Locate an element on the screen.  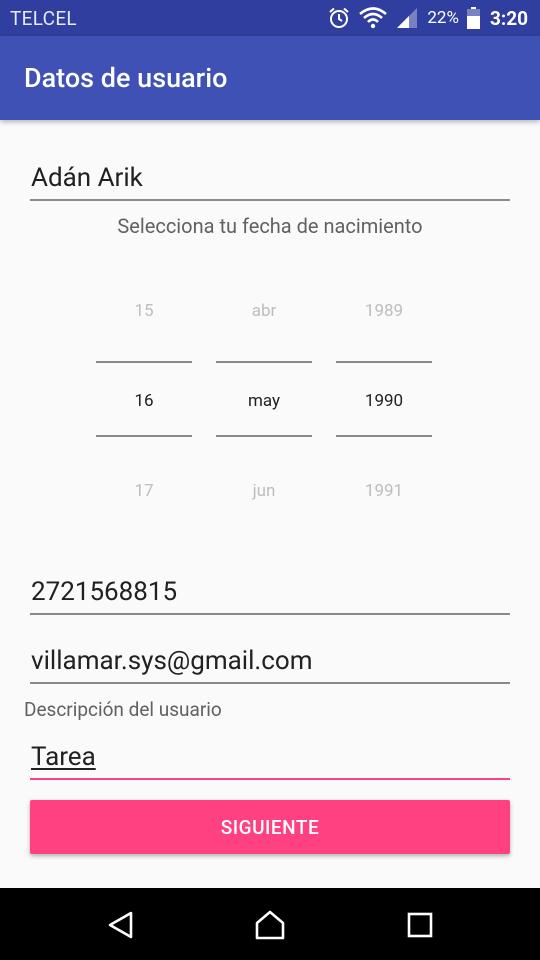
navigation-bar is located at coordinates (270, 924).